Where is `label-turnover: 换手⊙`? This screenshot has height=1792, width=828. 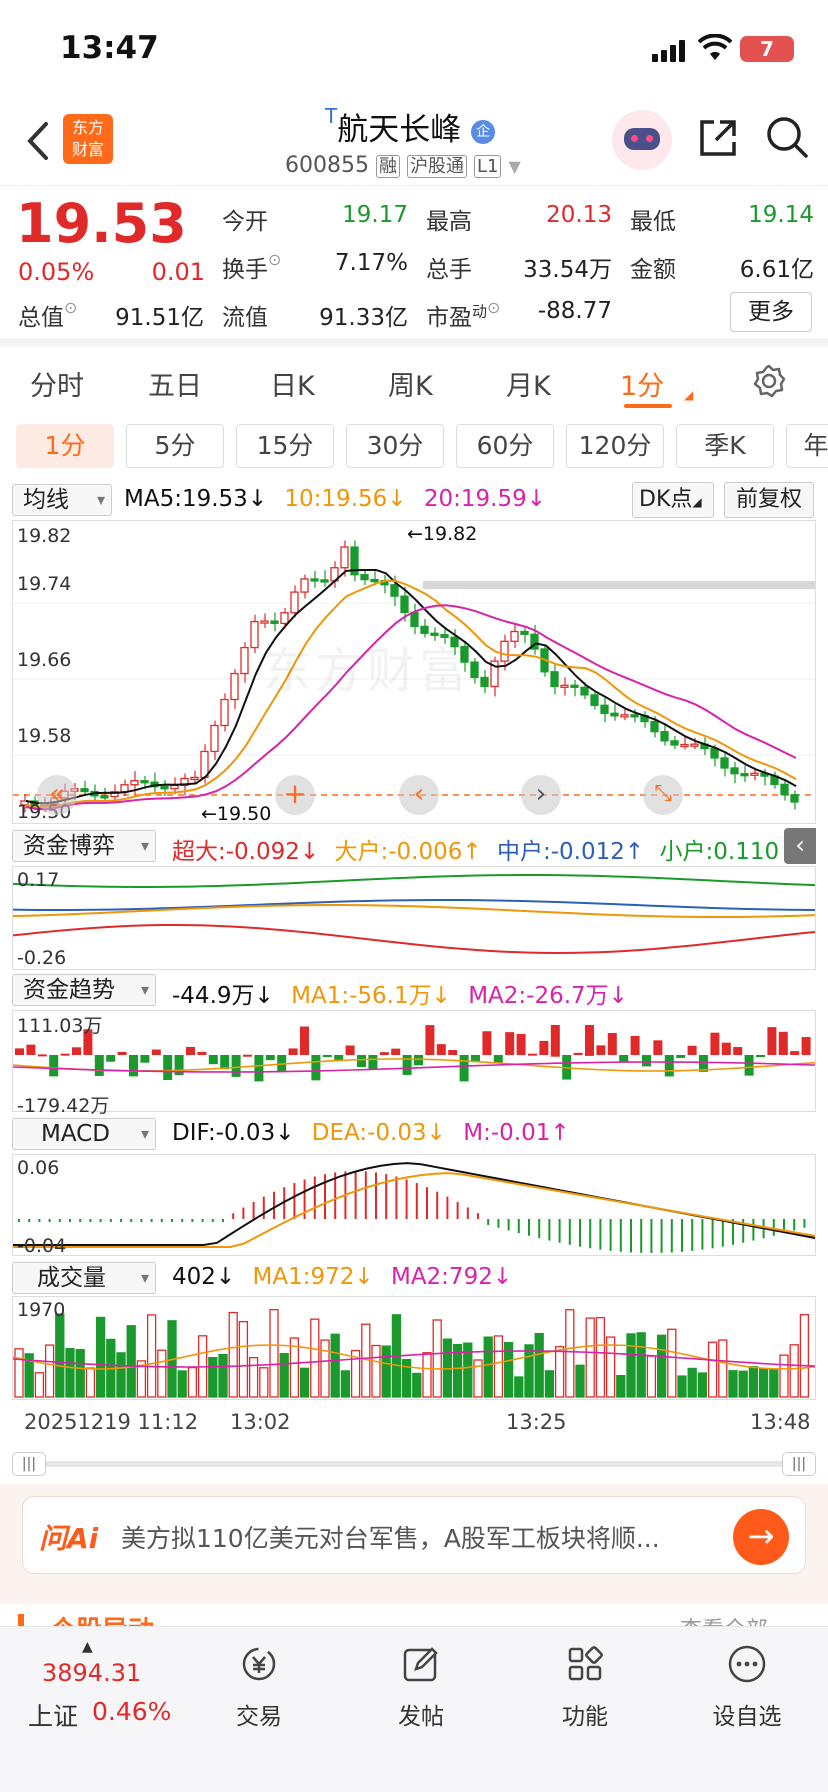 label-turnover: 换手⊙ is located at coordinates (252, 266).